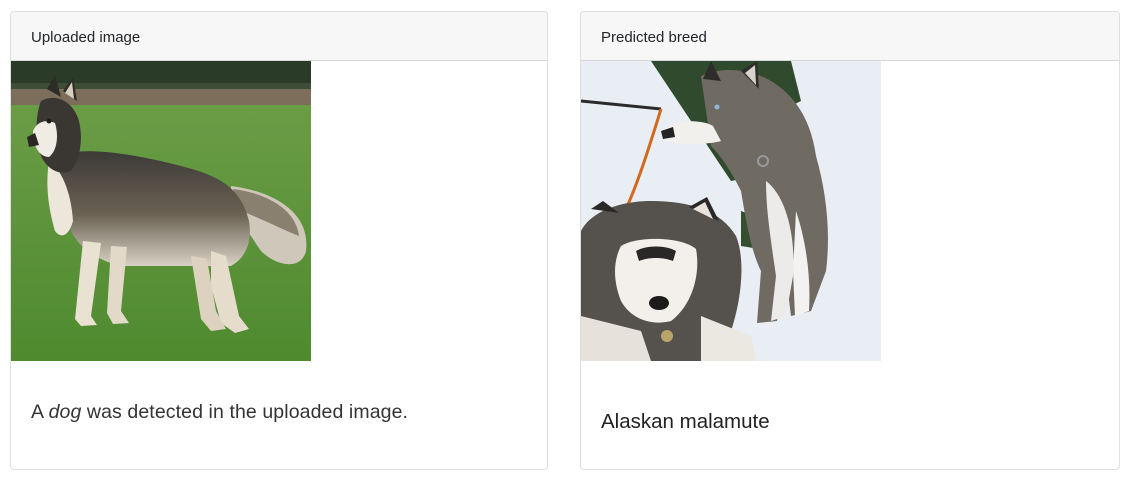  I want to click on detection-suffix: was detected in the uploaded image., so click(245, 412).